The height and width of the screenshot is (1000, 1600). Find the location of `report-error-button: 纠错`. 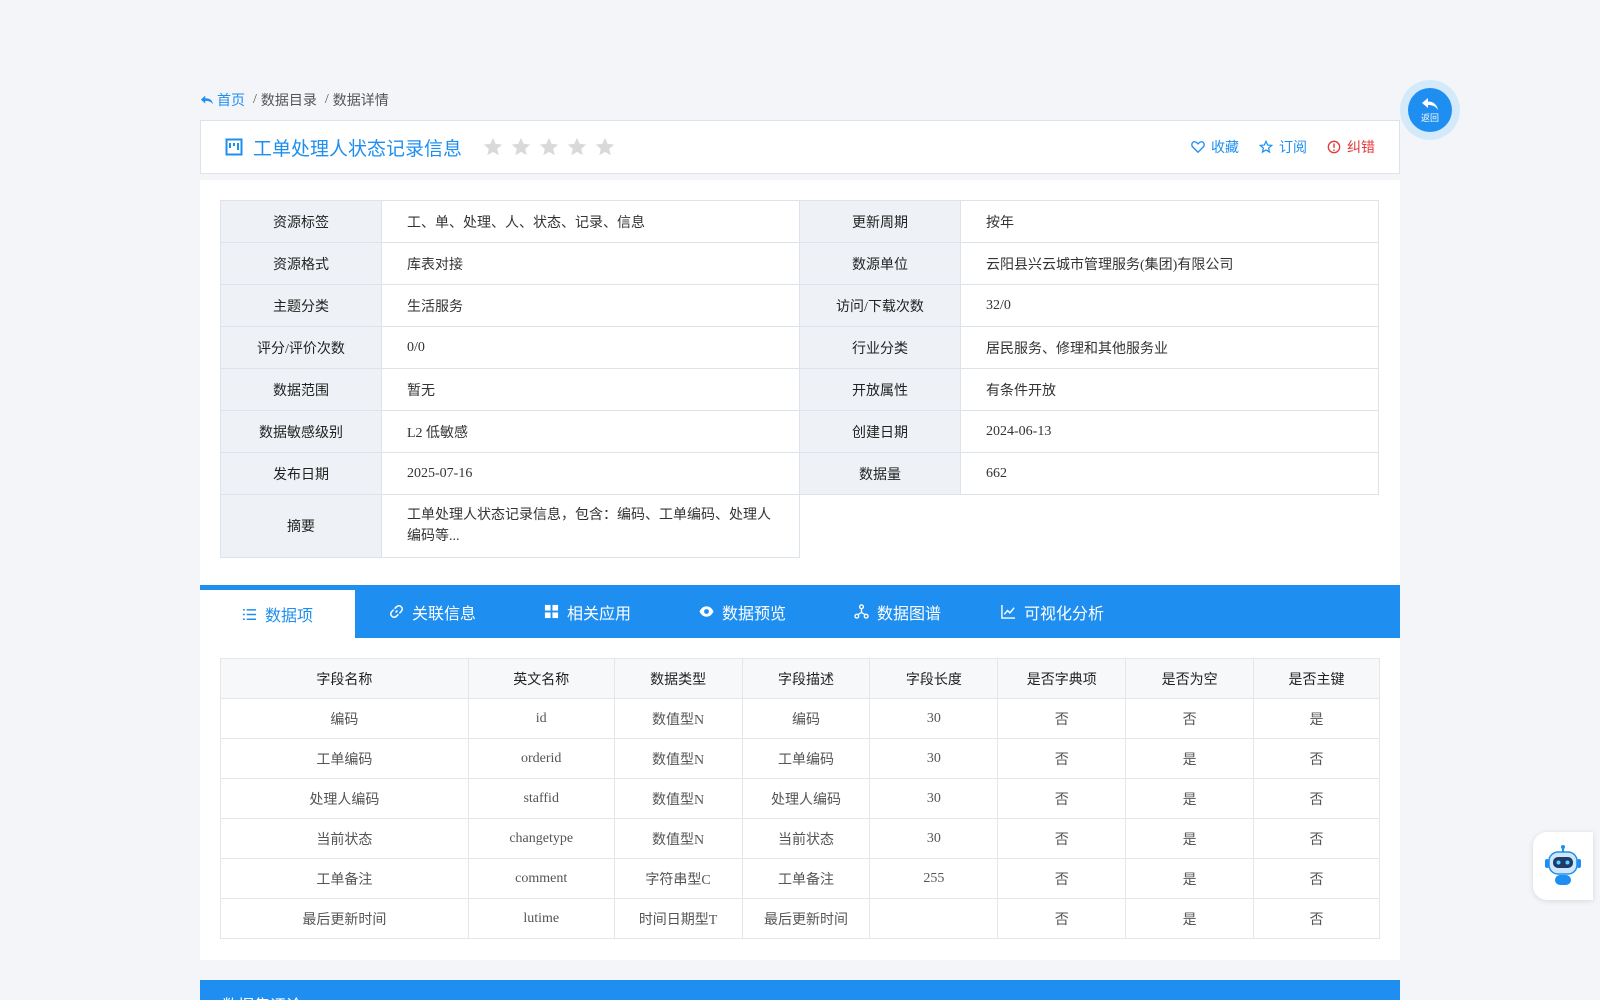

report-error-button: 纠错 is located at coordinates (1351, 147).